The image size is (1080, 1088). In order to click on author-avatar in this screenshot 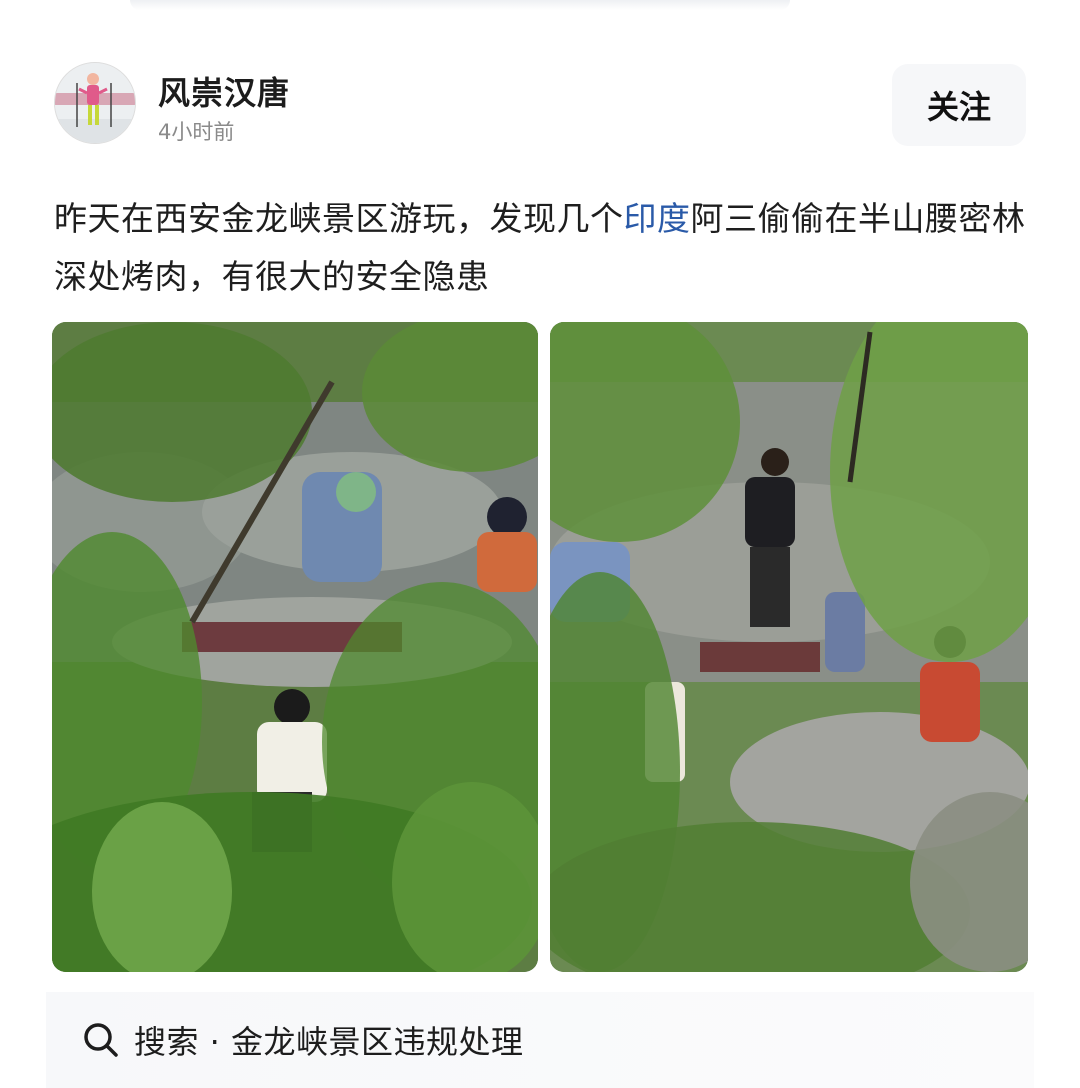, I will do `click(95, 103)`.